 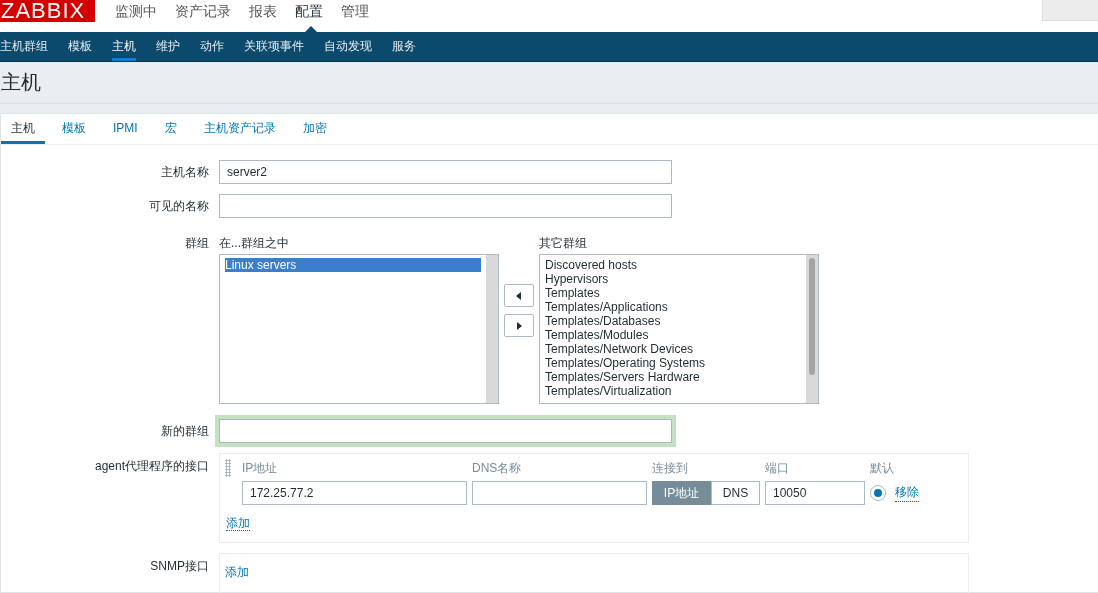 I want to click on tab: 模板, so click(x=74, y=129).